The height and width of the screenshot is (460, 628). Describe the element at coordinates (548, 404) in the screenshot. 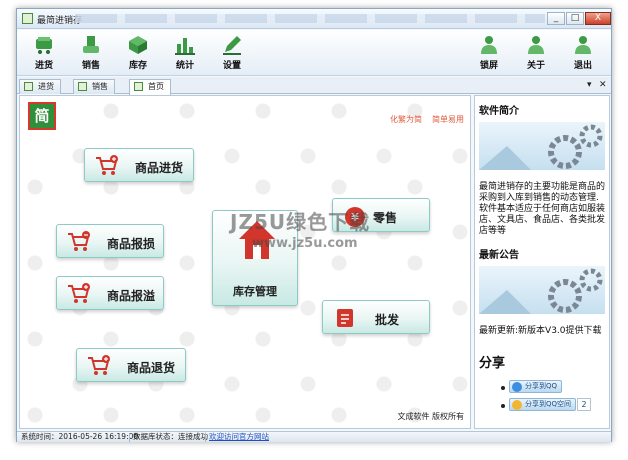

I see `share-label: 分享到QQ空间` at that location.